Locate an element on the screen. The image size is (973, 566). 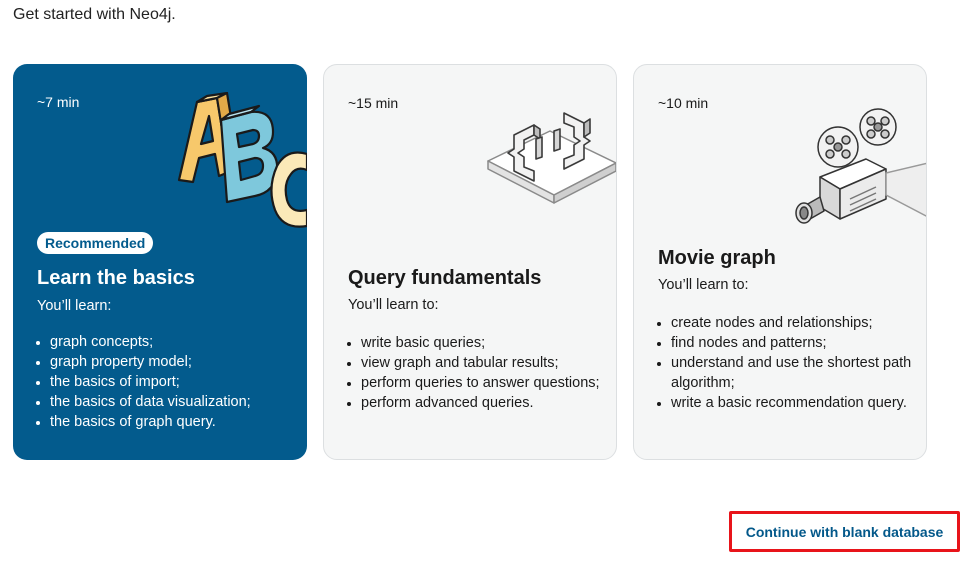
list-item: write a basic recommendation query. is located at coordinates (796, 403).